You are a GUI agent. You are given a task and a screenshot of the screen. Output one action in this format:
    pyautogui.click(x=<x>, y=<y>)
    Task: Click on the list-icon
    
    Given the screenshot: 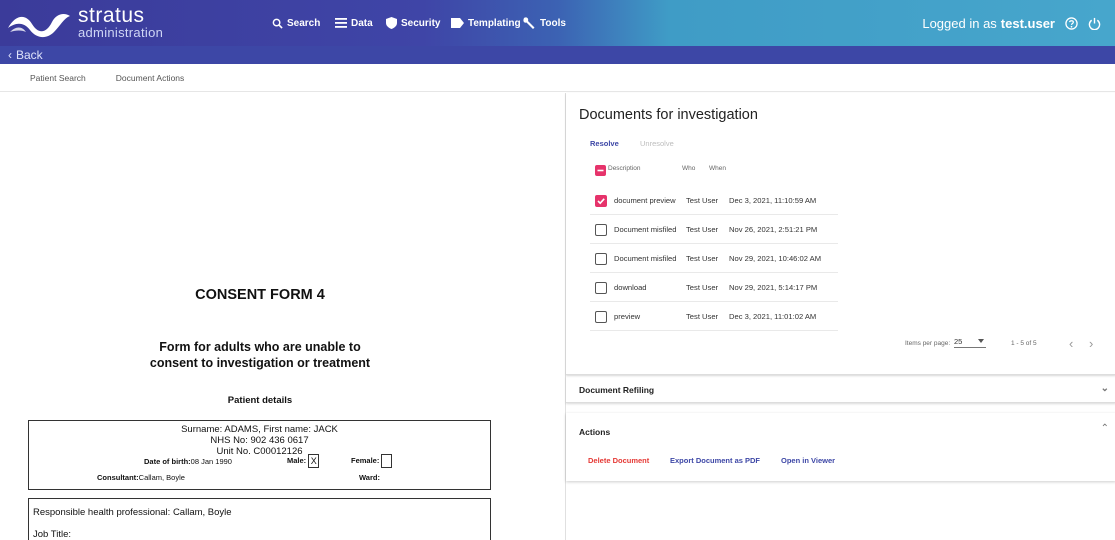 What is the action you would take?
    pyautogui.click(x=341, y=23)
    